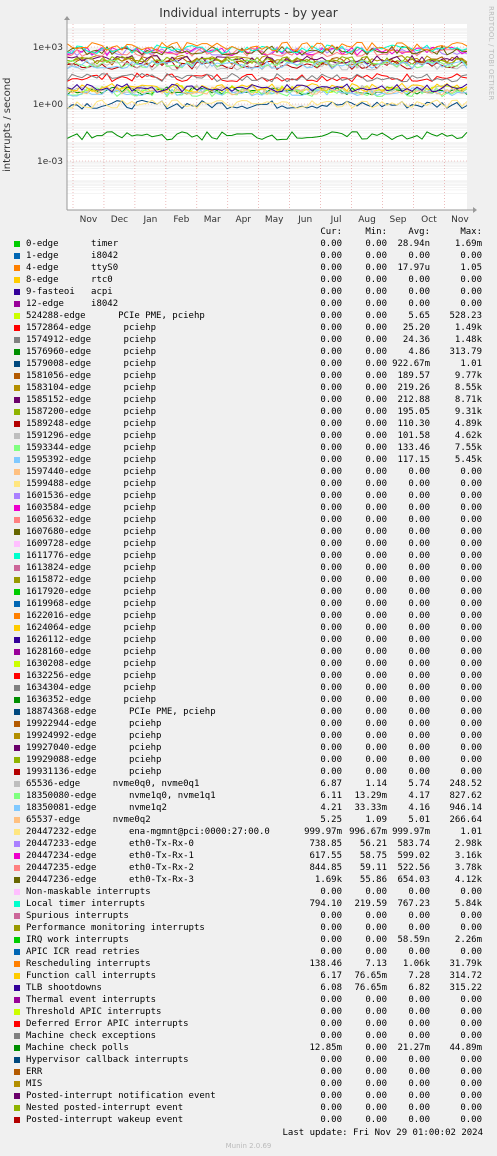 The width and height of the screenshot is (497, 1156). I want to click on column-header-avg: Avg:, so click(419, 232).